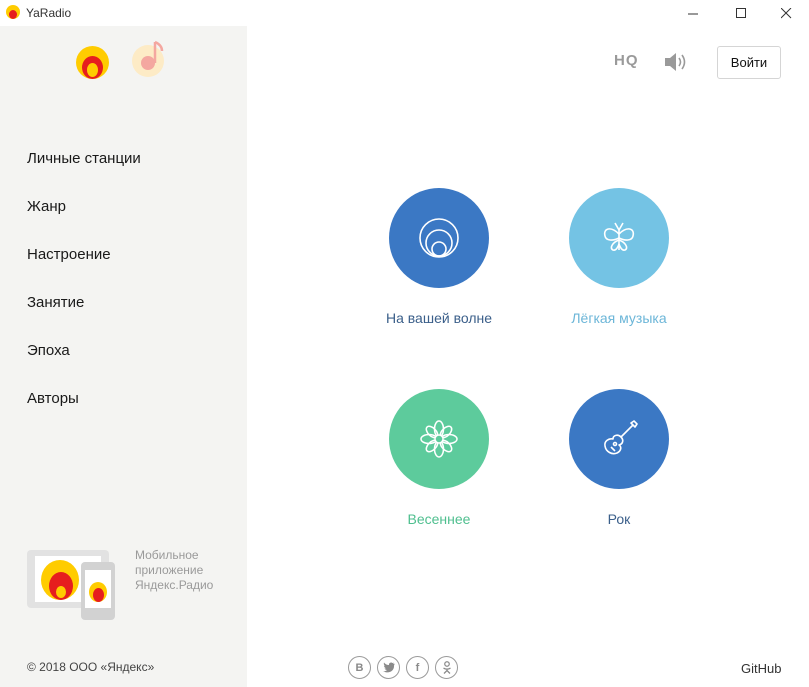 Image resolution: width=809 pixels, height=687 pixels. I want to click on music-note-icon, so click(150, 59).